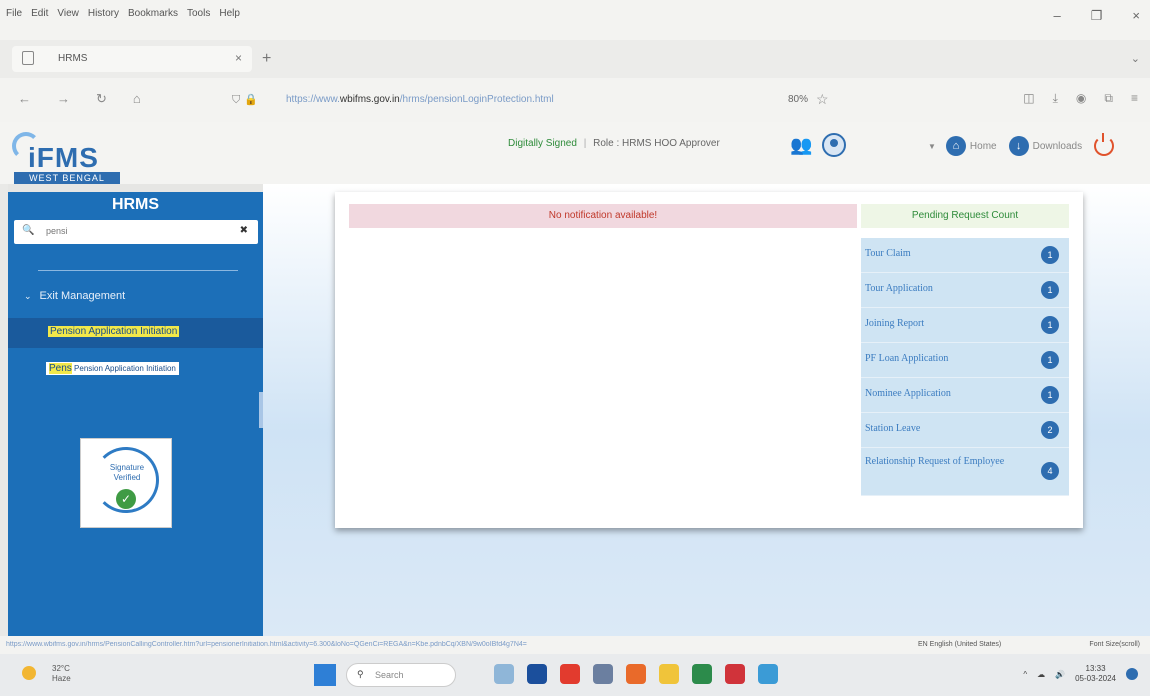  I want to click on file-explorer-app-icon, so click(669, 674).